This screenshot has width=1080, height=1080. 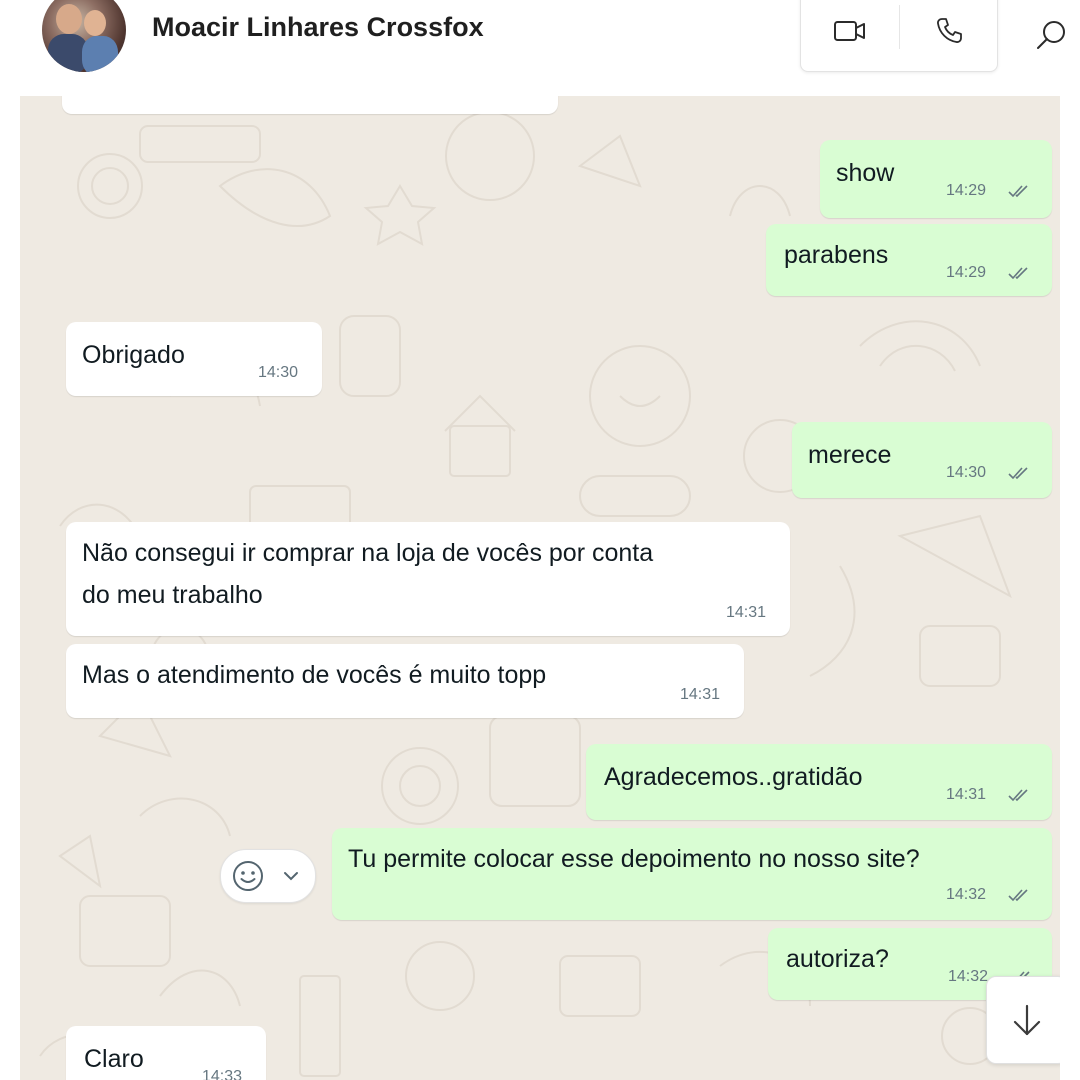 What do you see at coordinates (733, 777) in the screenshot?
I see `message-text: Agradecemos..gratidão` at bounding box center [733, 777].